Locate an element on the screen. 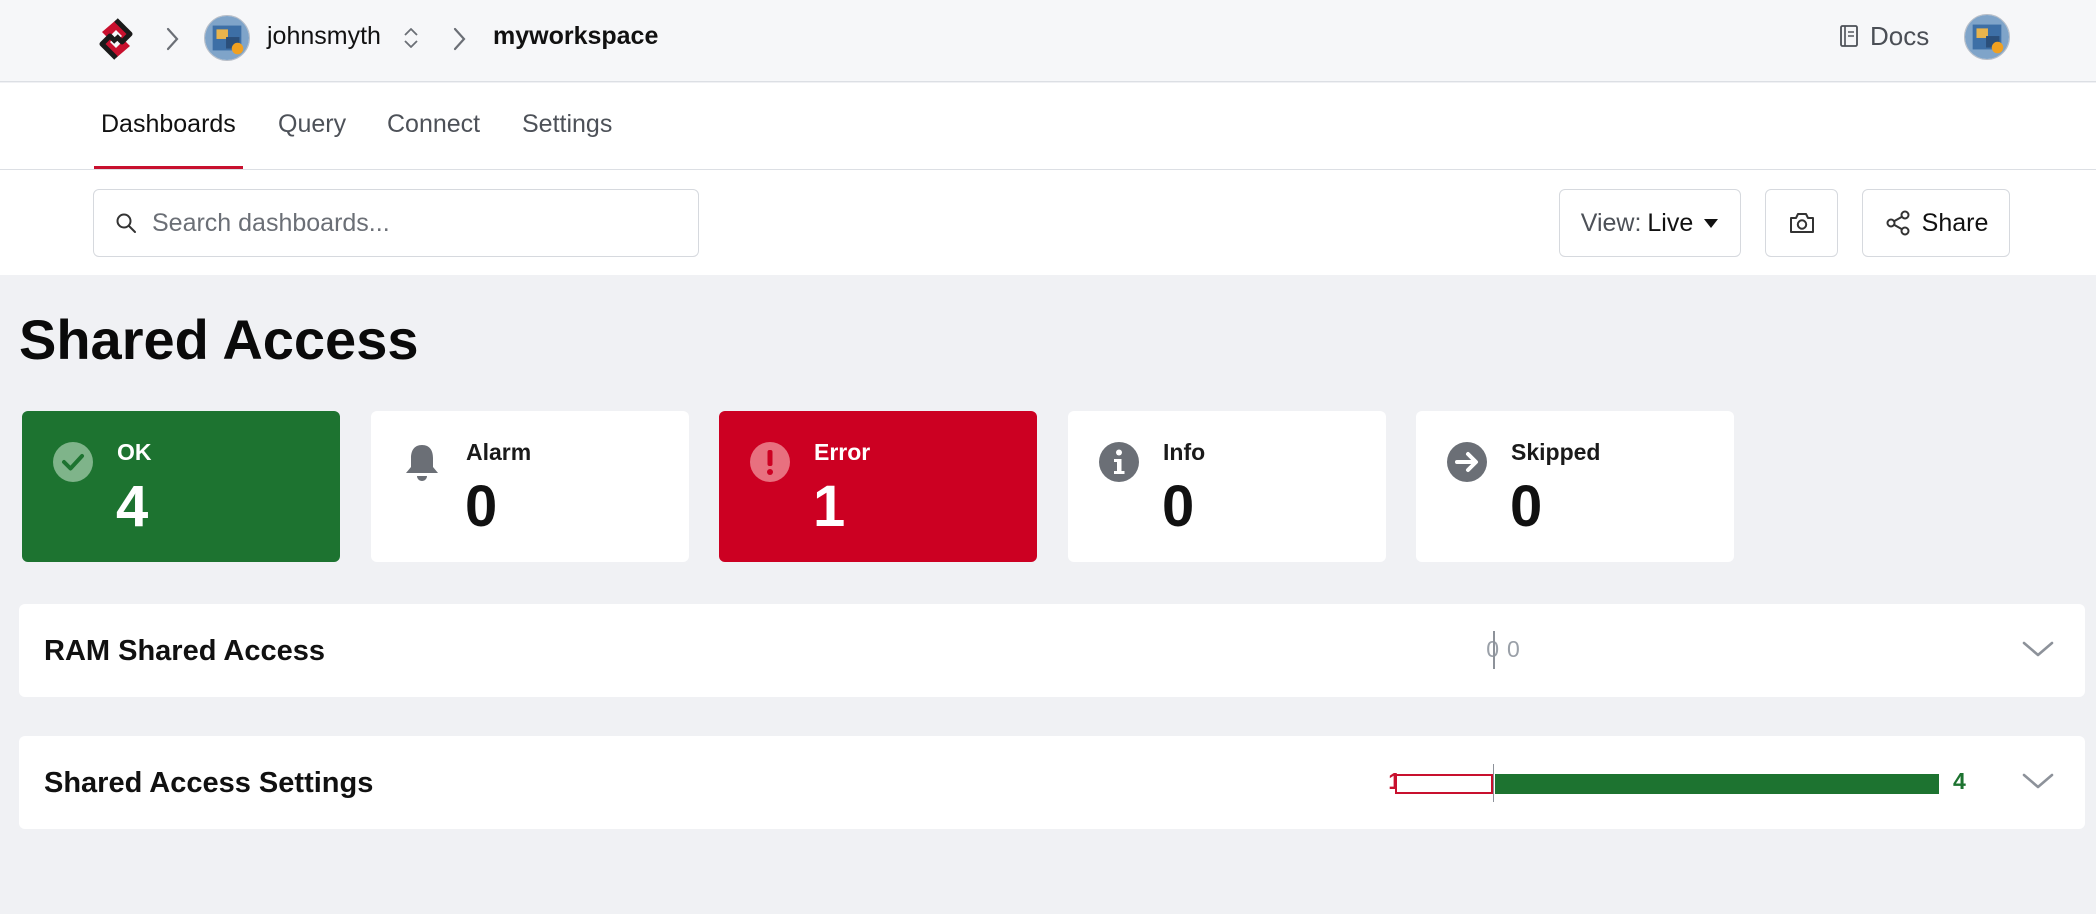  info-circle-icon is located at coordinates (1119, 462).